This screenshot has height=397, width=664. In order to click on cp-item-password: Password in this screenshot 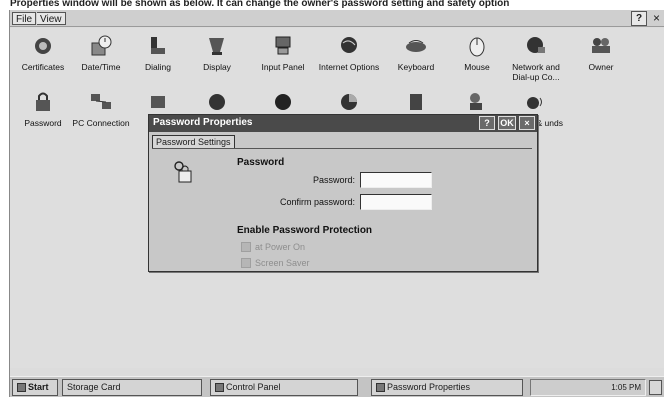, I will do `click(43, 109)`.